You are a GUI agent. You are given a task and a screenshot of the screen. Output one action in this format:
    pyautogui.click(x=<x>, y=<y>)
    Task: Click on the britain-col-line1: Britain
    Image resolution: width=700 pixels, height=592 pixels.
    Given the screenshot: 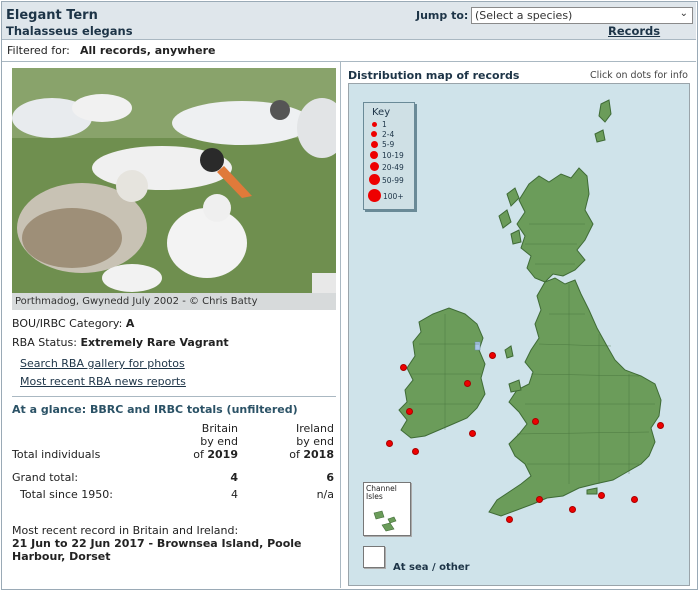 What is the action you would take?
    pyautogui.click(x=219, y=428)
    